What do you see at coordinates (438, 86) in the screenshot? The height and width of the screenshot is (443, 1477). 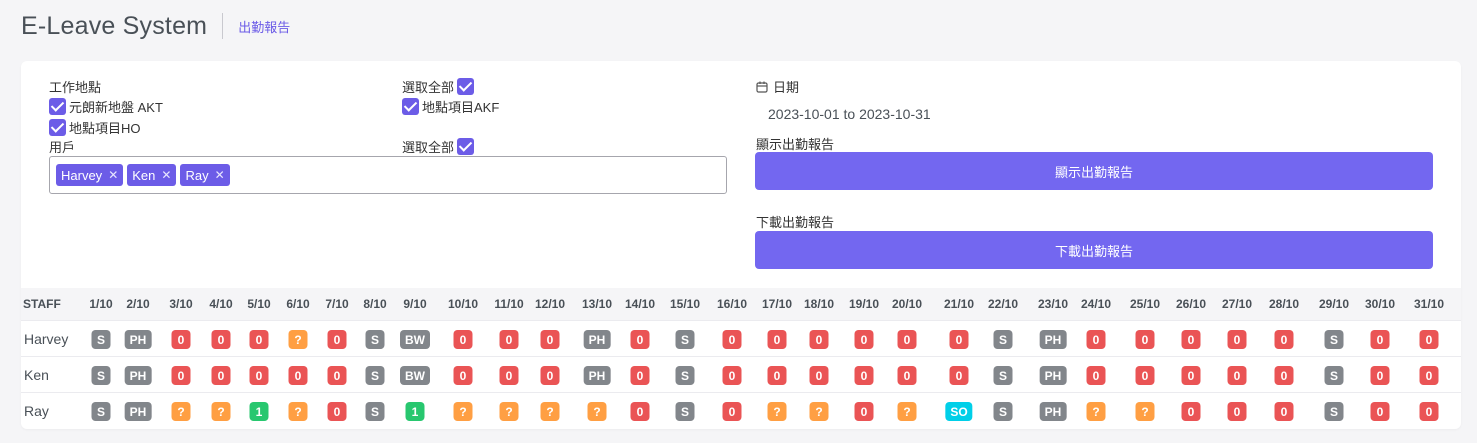 I see `location-select-all: 選取全部` at bounding box center [438, 86].